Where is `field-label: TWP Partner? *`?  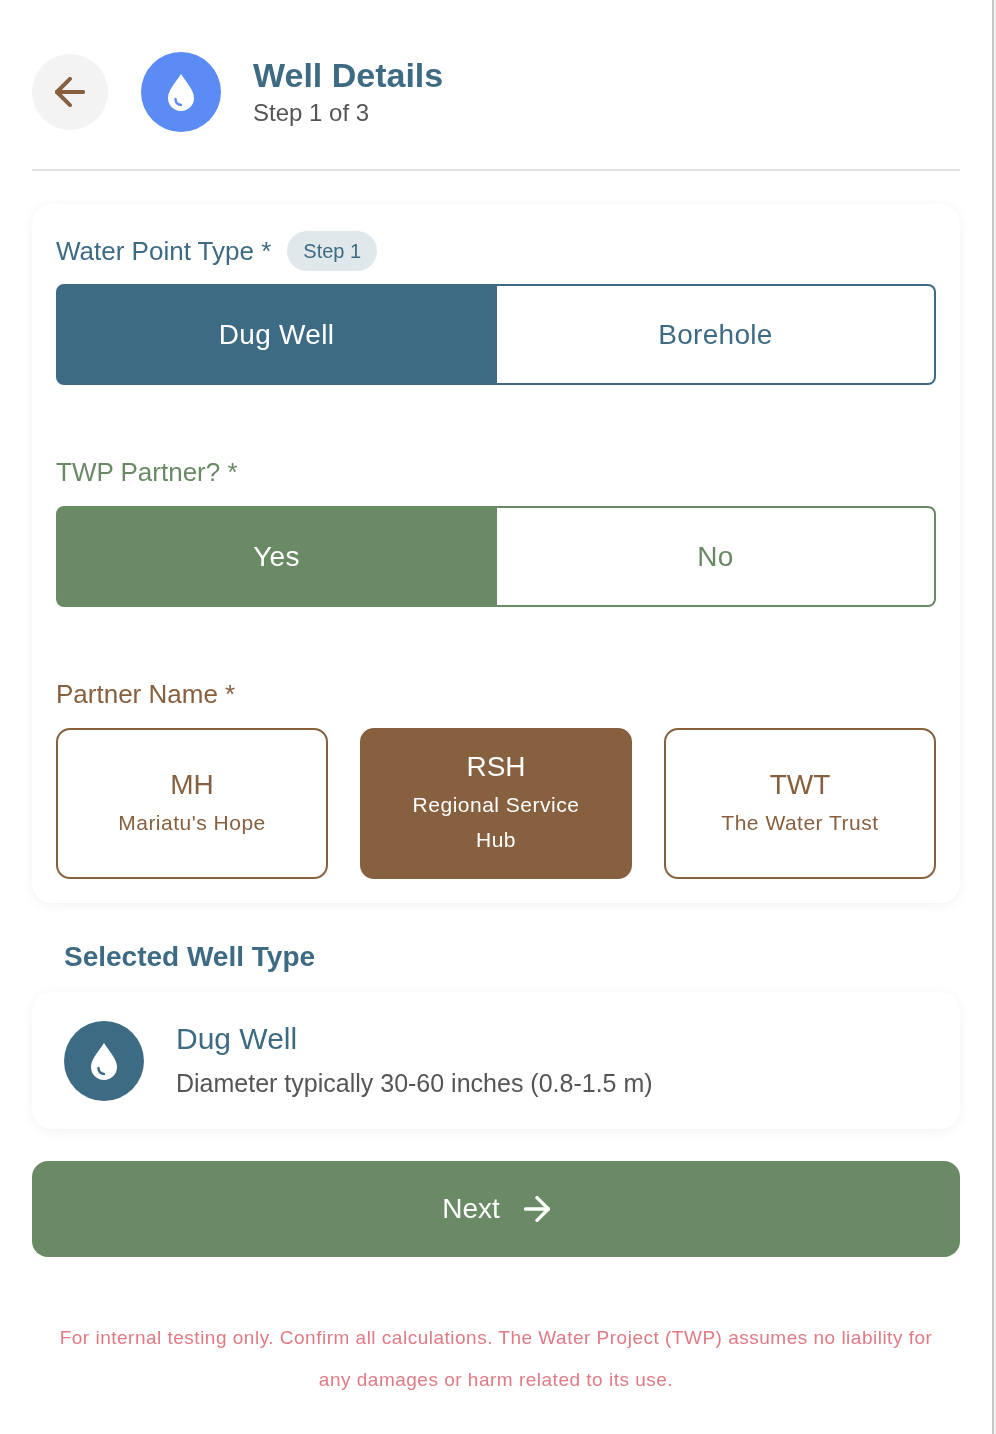
field-label: TWP Partner? * is located at coordinates (147, 472).